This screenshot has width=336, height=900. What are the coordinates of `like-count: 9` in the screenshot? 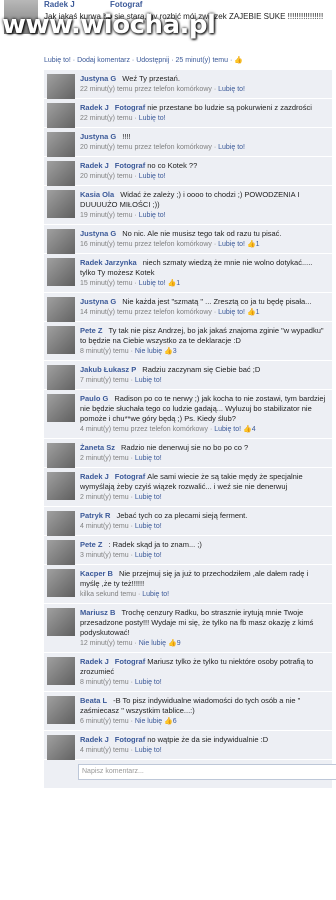 It's located at (179, 643).